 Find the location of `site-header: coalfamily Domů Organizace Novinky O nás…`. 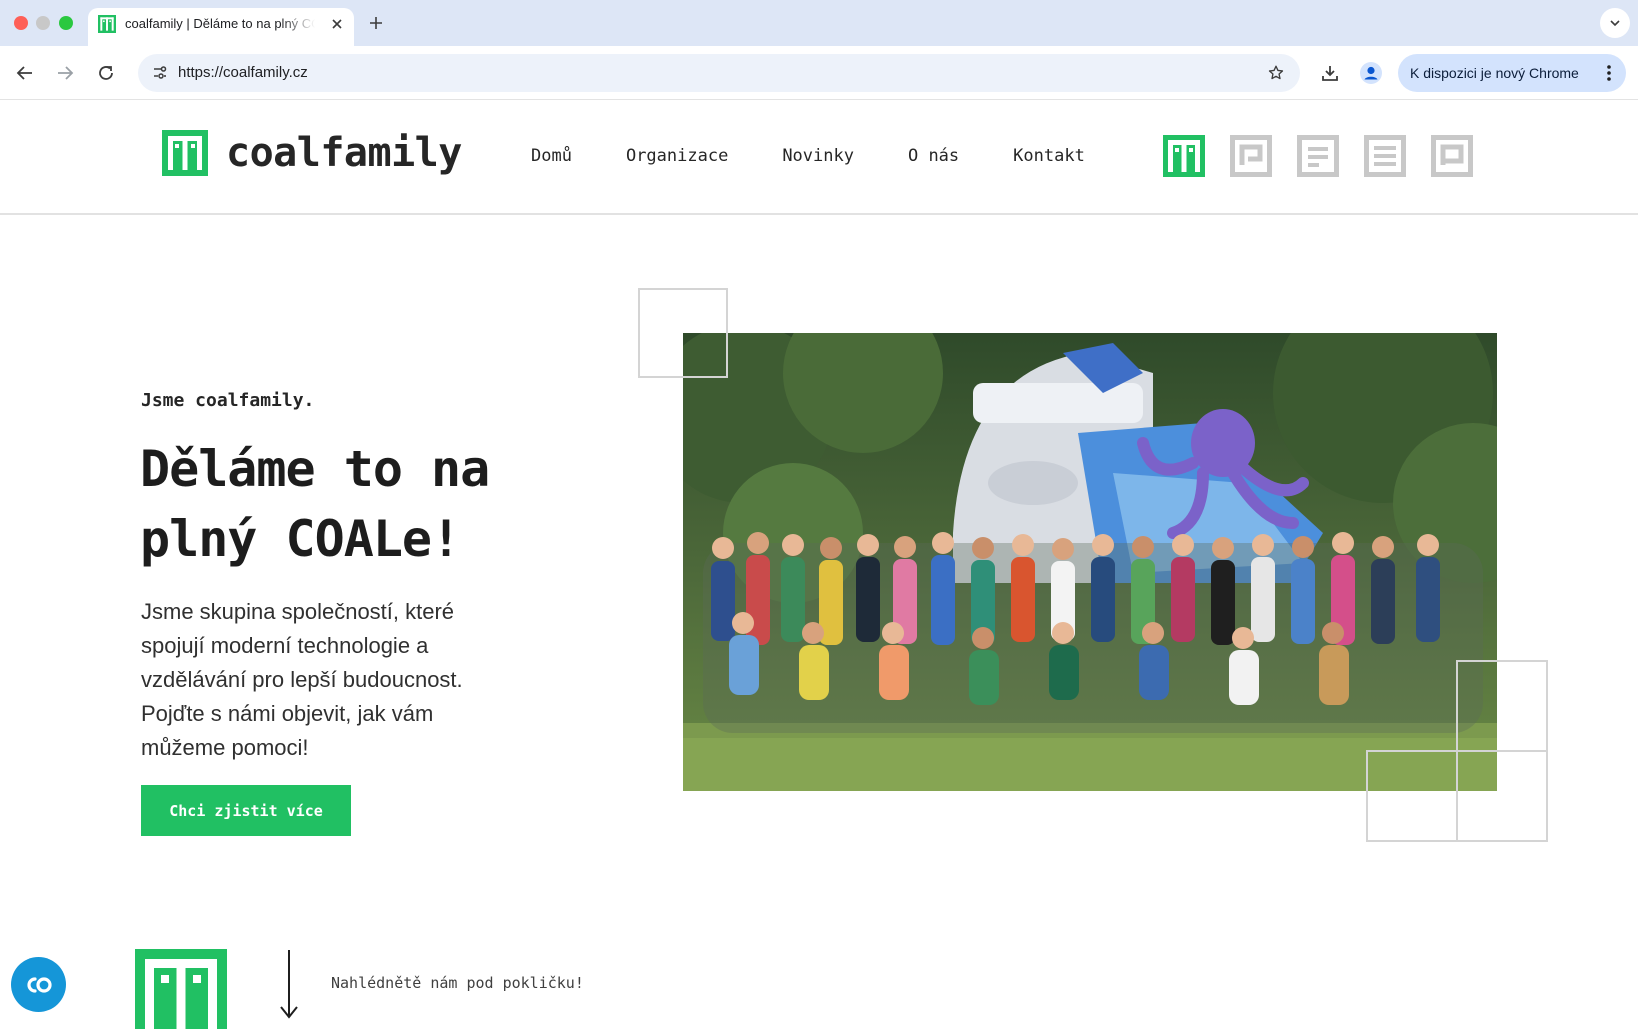

site-header: coalfamily Domů Organizace Novinky O nás… is located at coordinates (819, 157).